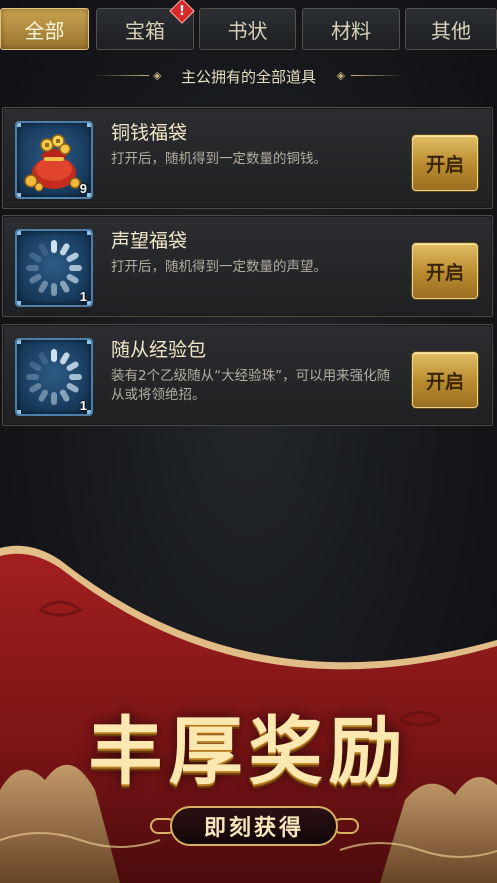  I want to click on tab-all: 全部, so click(44, 29).